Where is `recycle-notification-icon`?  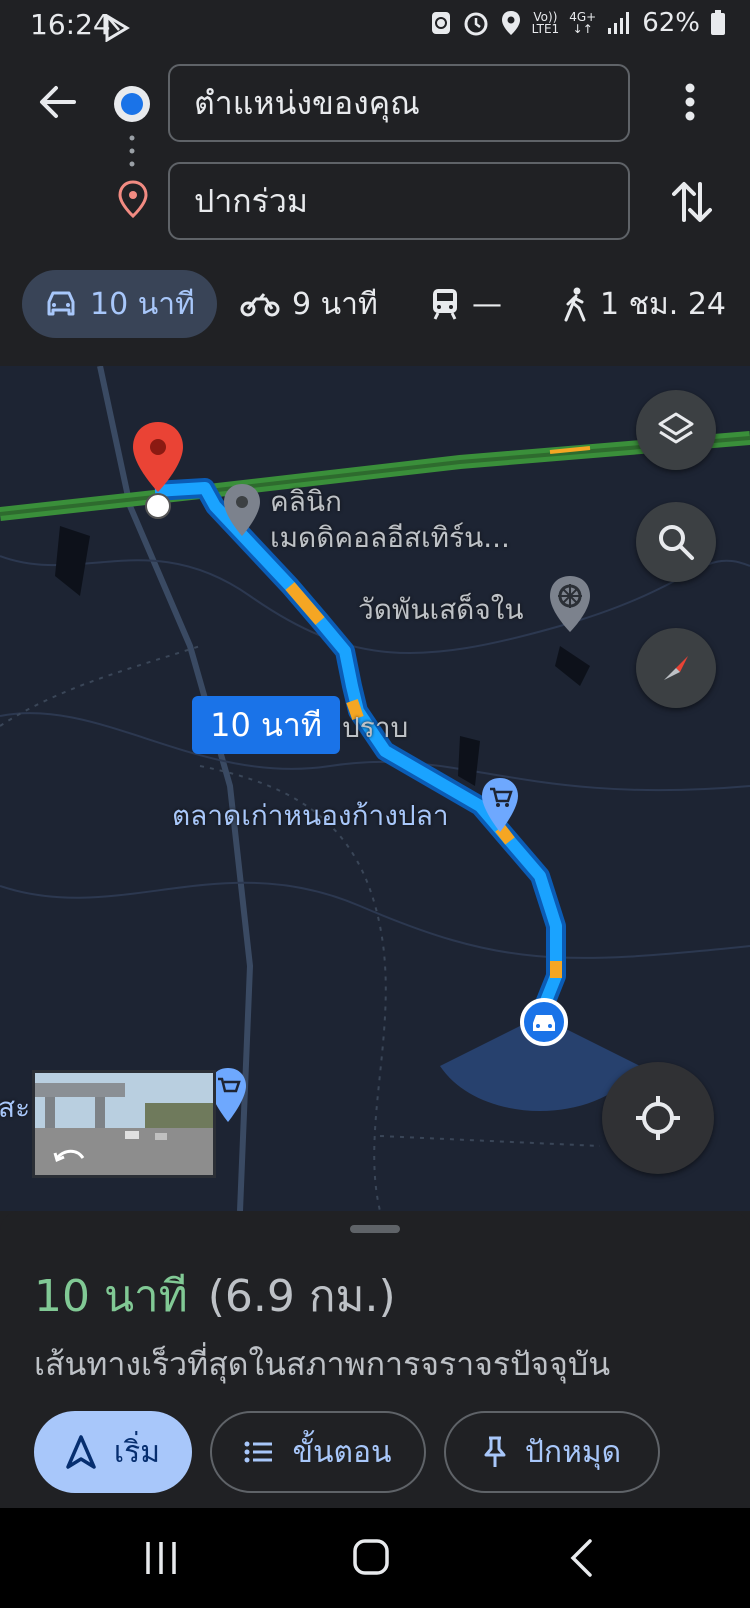 recycle-notification-icon is located at coordinates (440, 23).